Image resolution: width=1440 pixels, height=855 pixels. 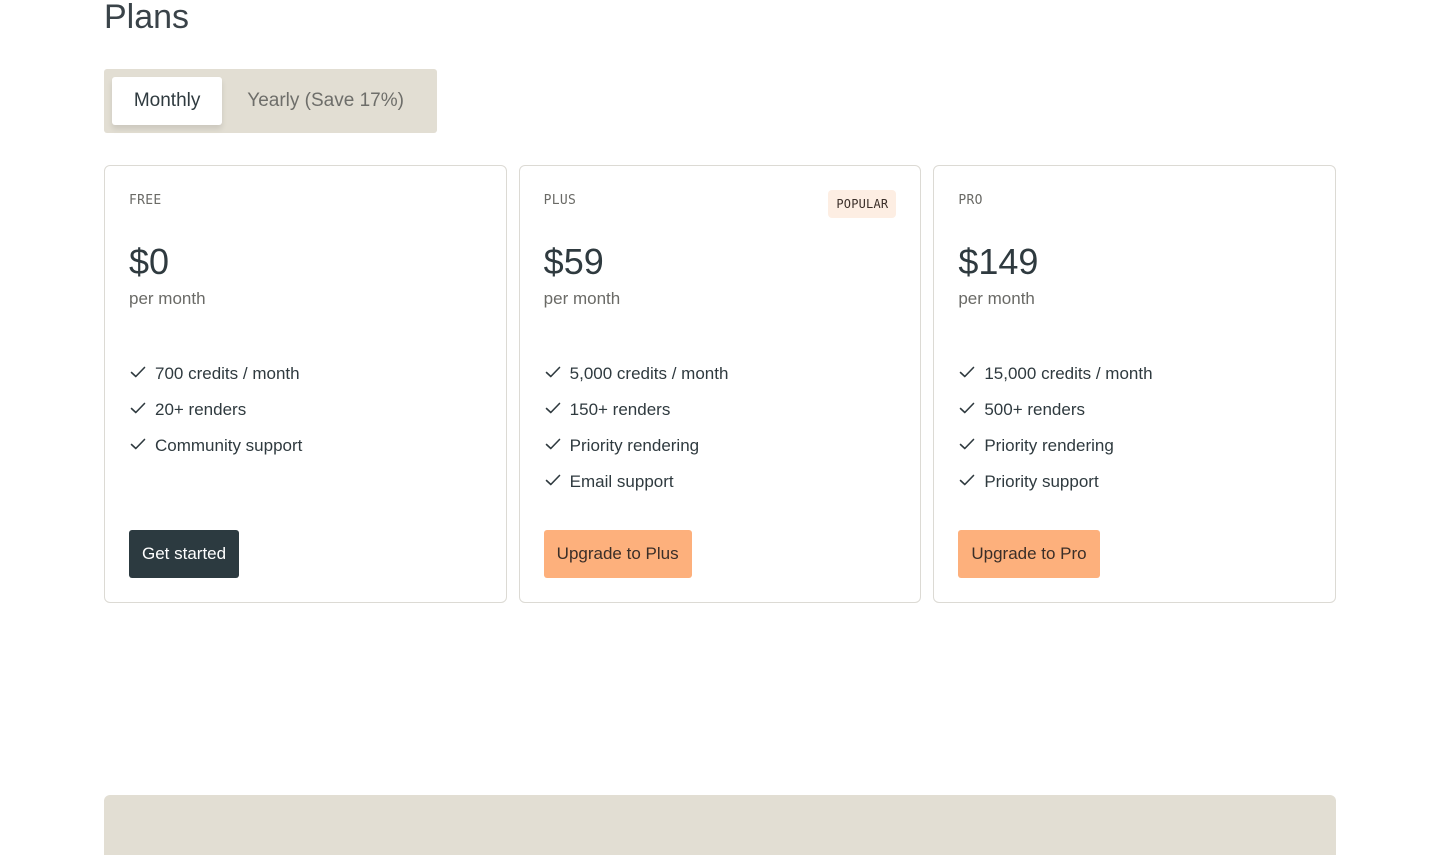 I want to click on plan-price: $149, so click(x=998, y=261).